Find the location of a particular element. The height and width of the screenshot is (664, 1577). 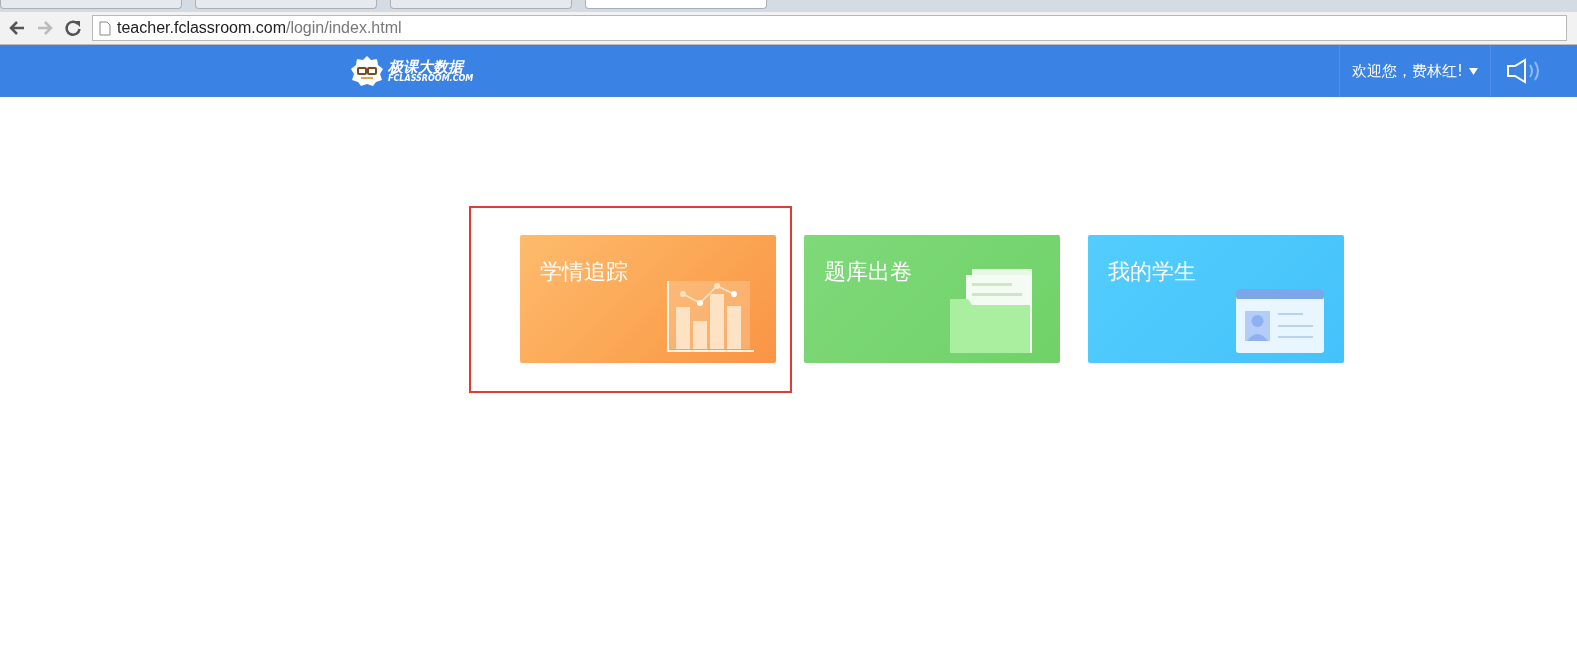

forward-icon is located at coordinates (45, 28).